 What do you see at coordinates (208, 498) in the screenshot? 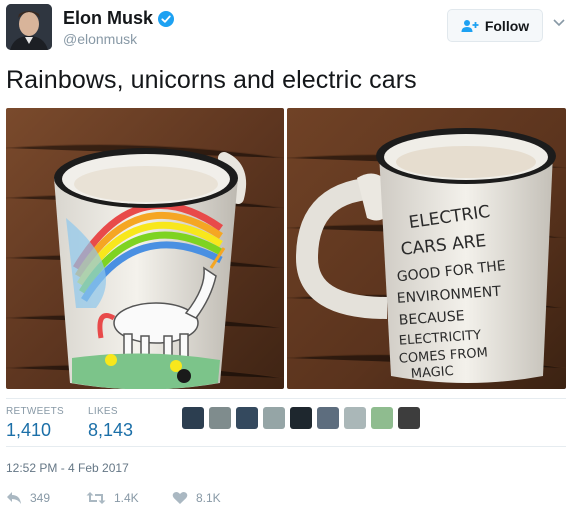
I see `like-count: 8.1K` at bounding box center [208, 498].